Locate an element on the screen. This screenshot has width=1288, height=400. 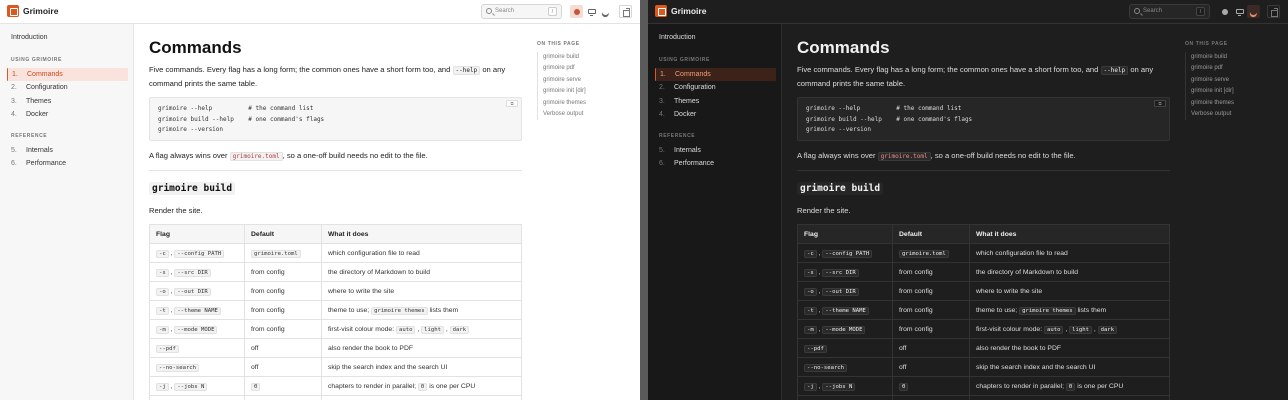
default-cell: grimoire.toml is located at coordinates (931, 253).